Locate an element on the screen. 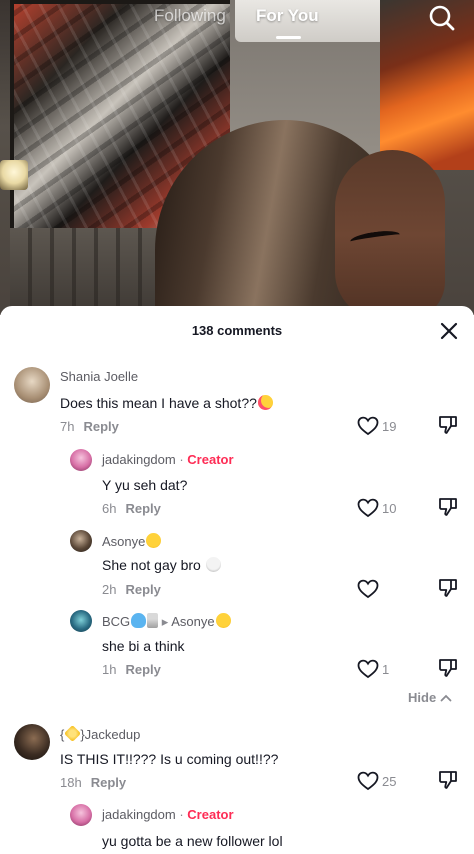  like-button: 1 is located at coordinates (373, 669).